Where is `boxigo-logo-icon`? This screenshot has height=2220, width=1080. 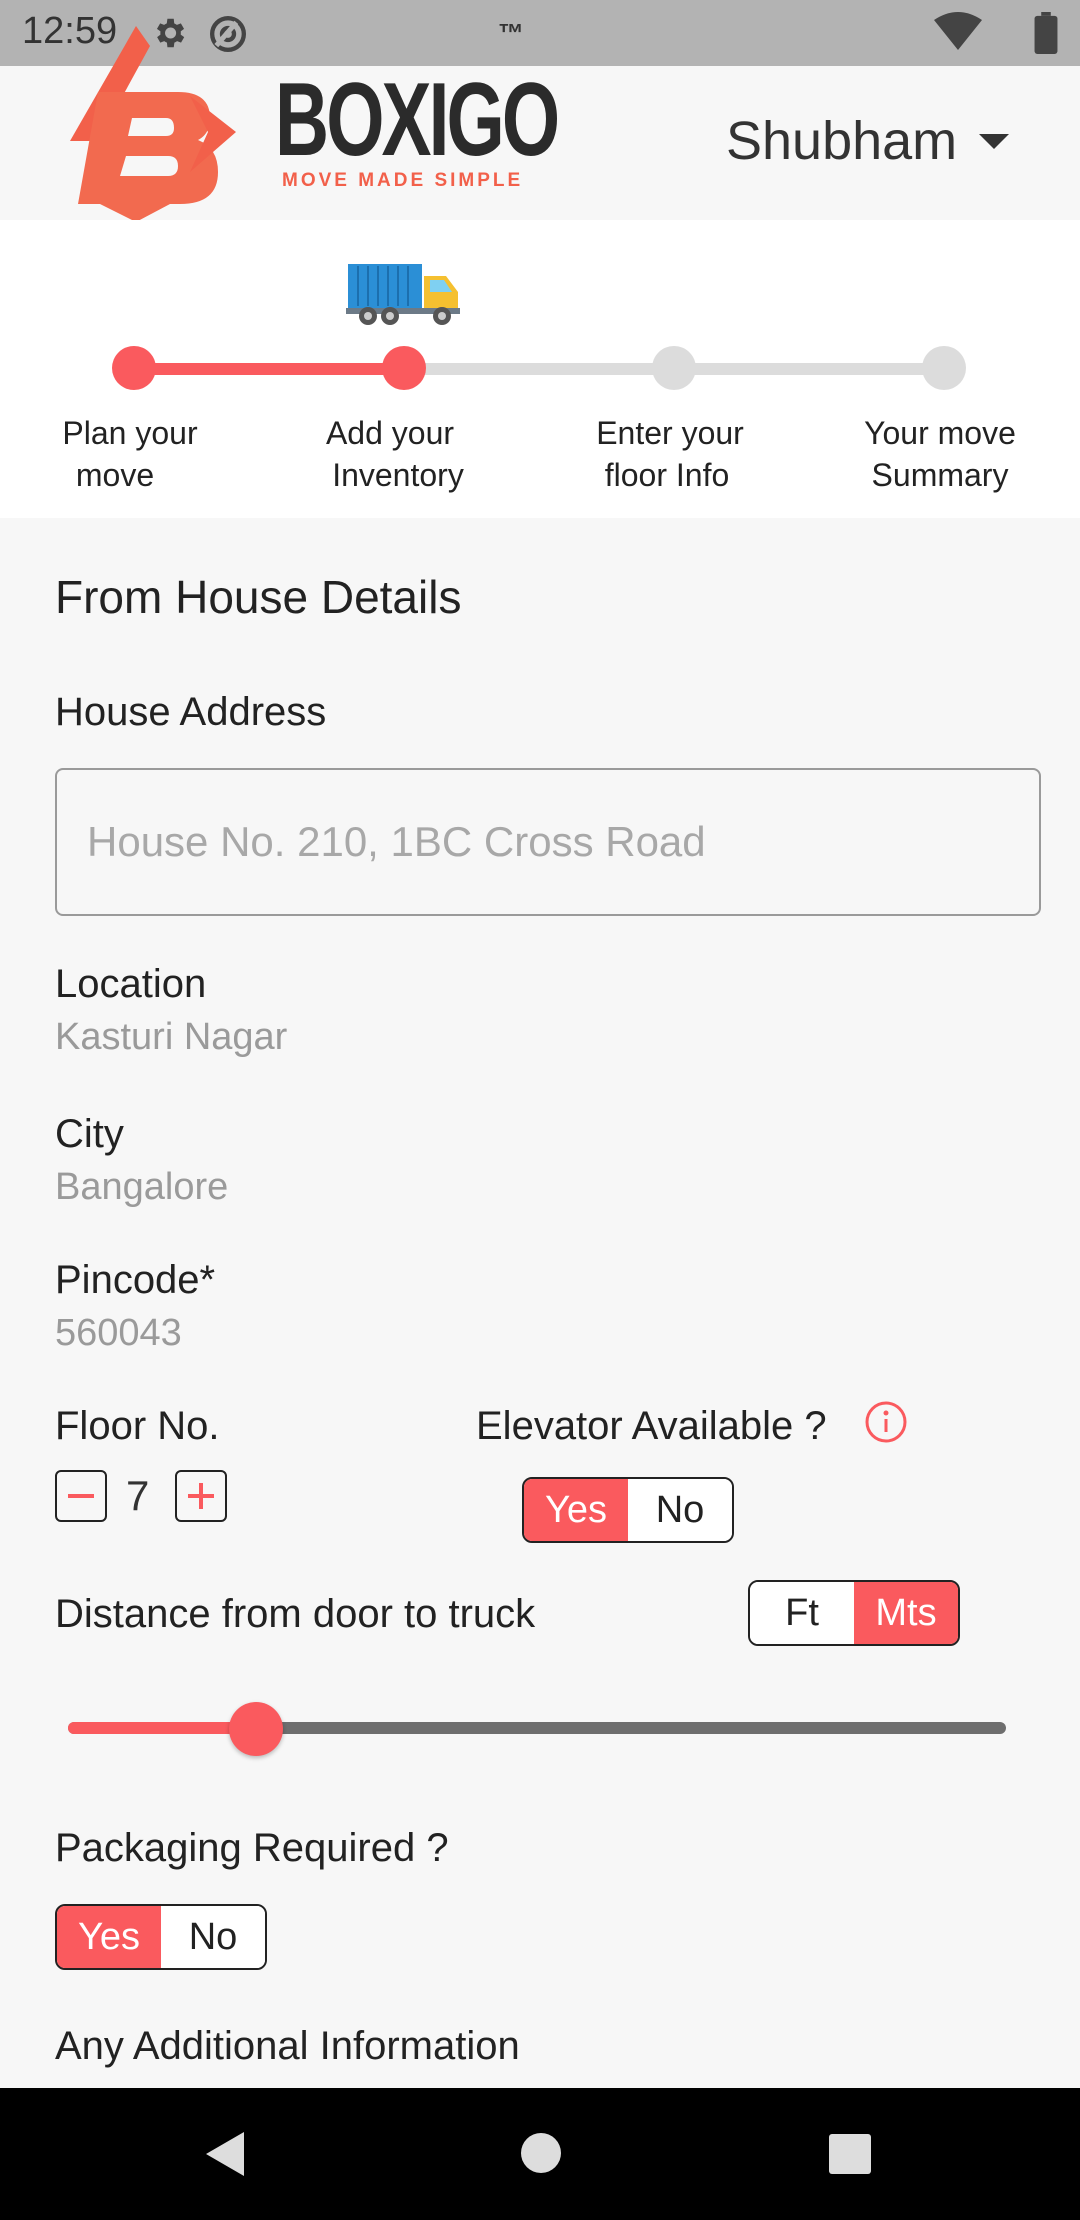 boxigo-logo-icon is located at coordinates (140, 126).